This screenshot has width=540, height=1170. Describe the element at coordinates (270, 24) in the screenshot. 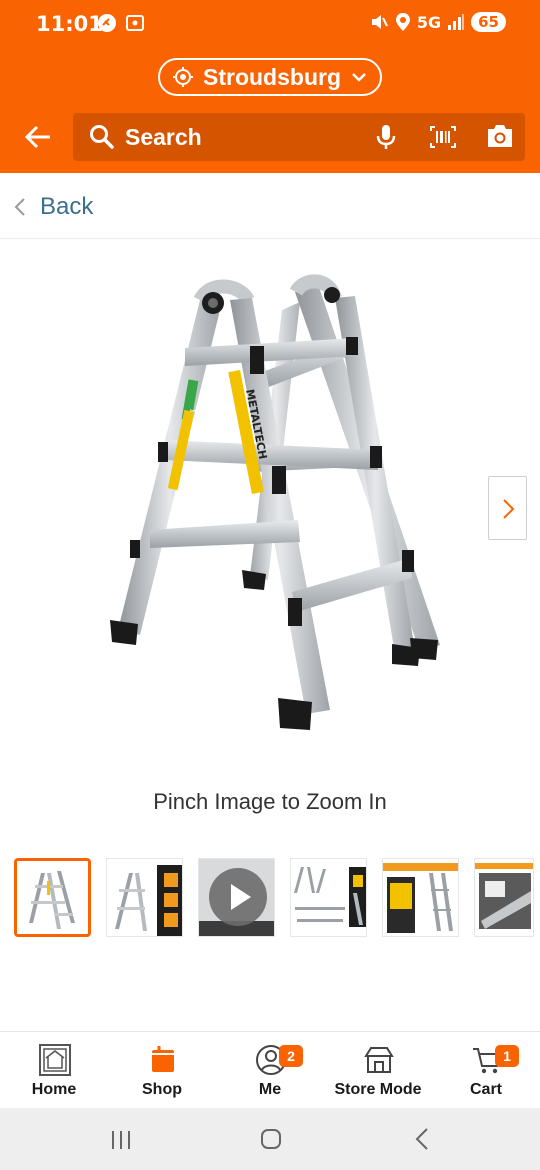

I see `status-bar: 11:01 5G 65` at that location.